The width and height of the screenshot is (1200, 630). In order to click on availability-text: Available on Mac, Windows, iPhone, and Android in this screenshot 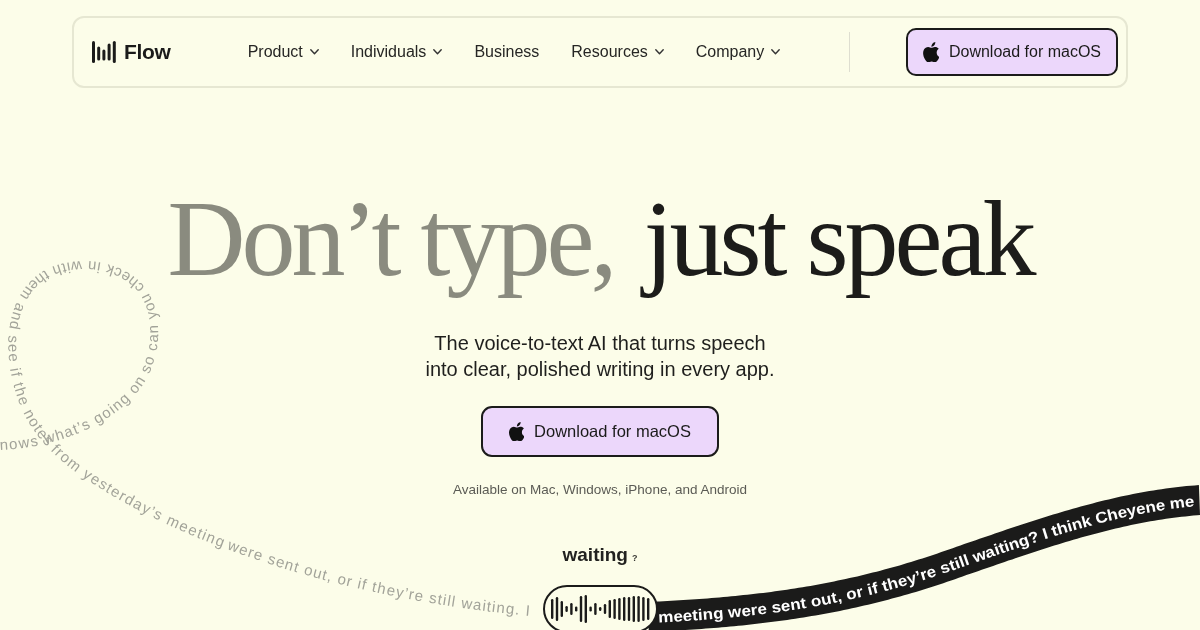, I will do `click(600, 490)`.